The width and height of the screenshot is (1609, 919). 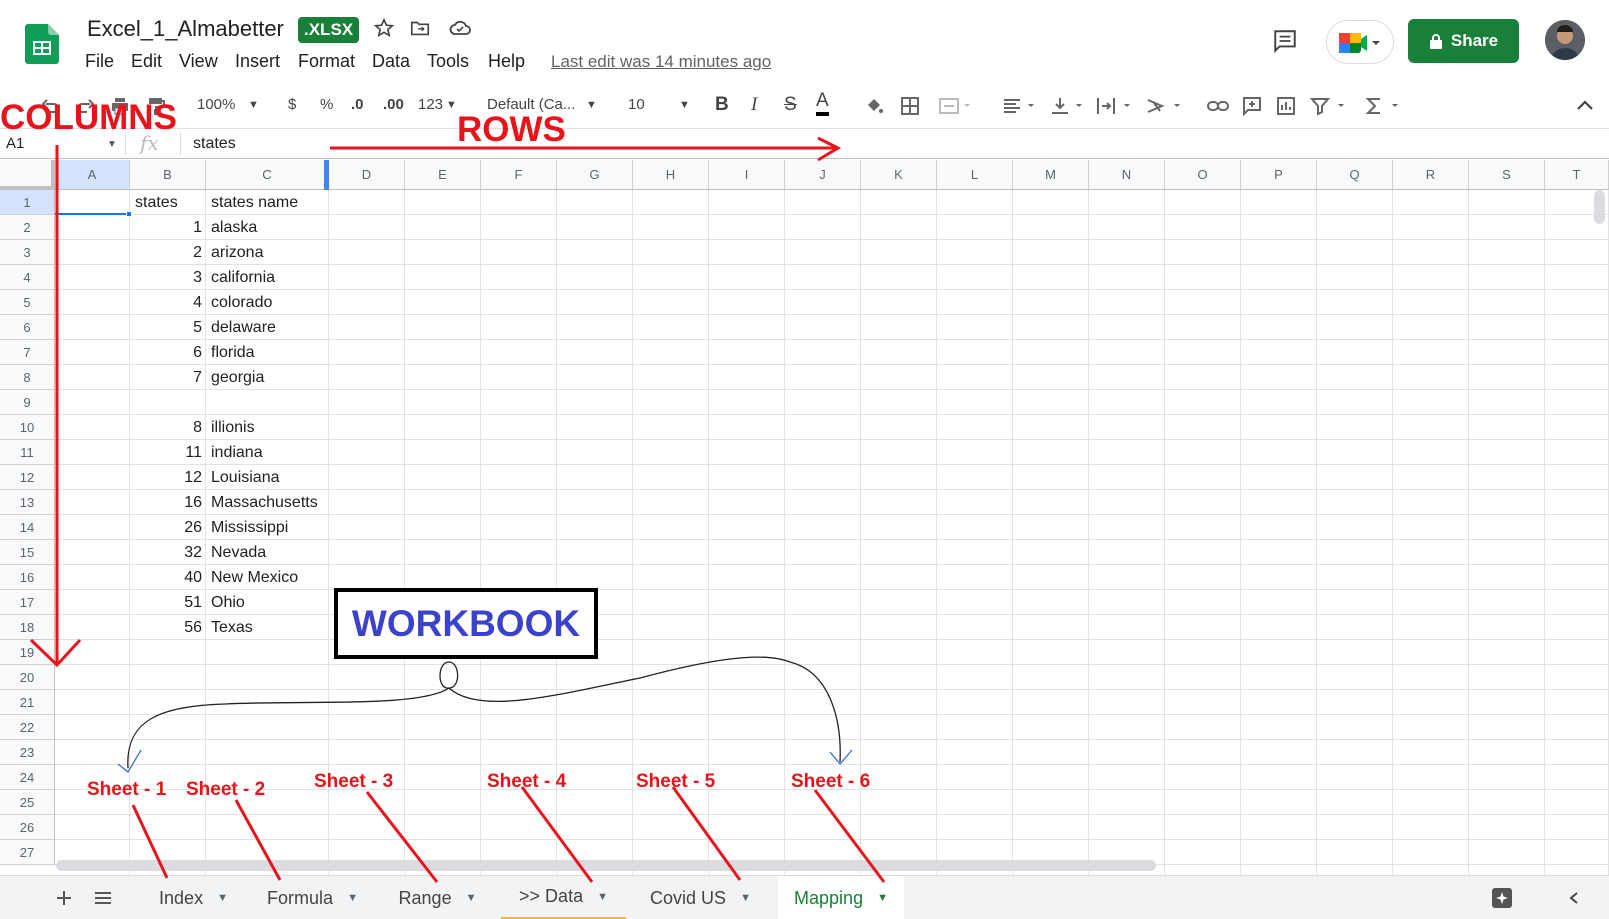 I want to click on sheet-3-label: Sheet - 3, so click(x=354, y=781).